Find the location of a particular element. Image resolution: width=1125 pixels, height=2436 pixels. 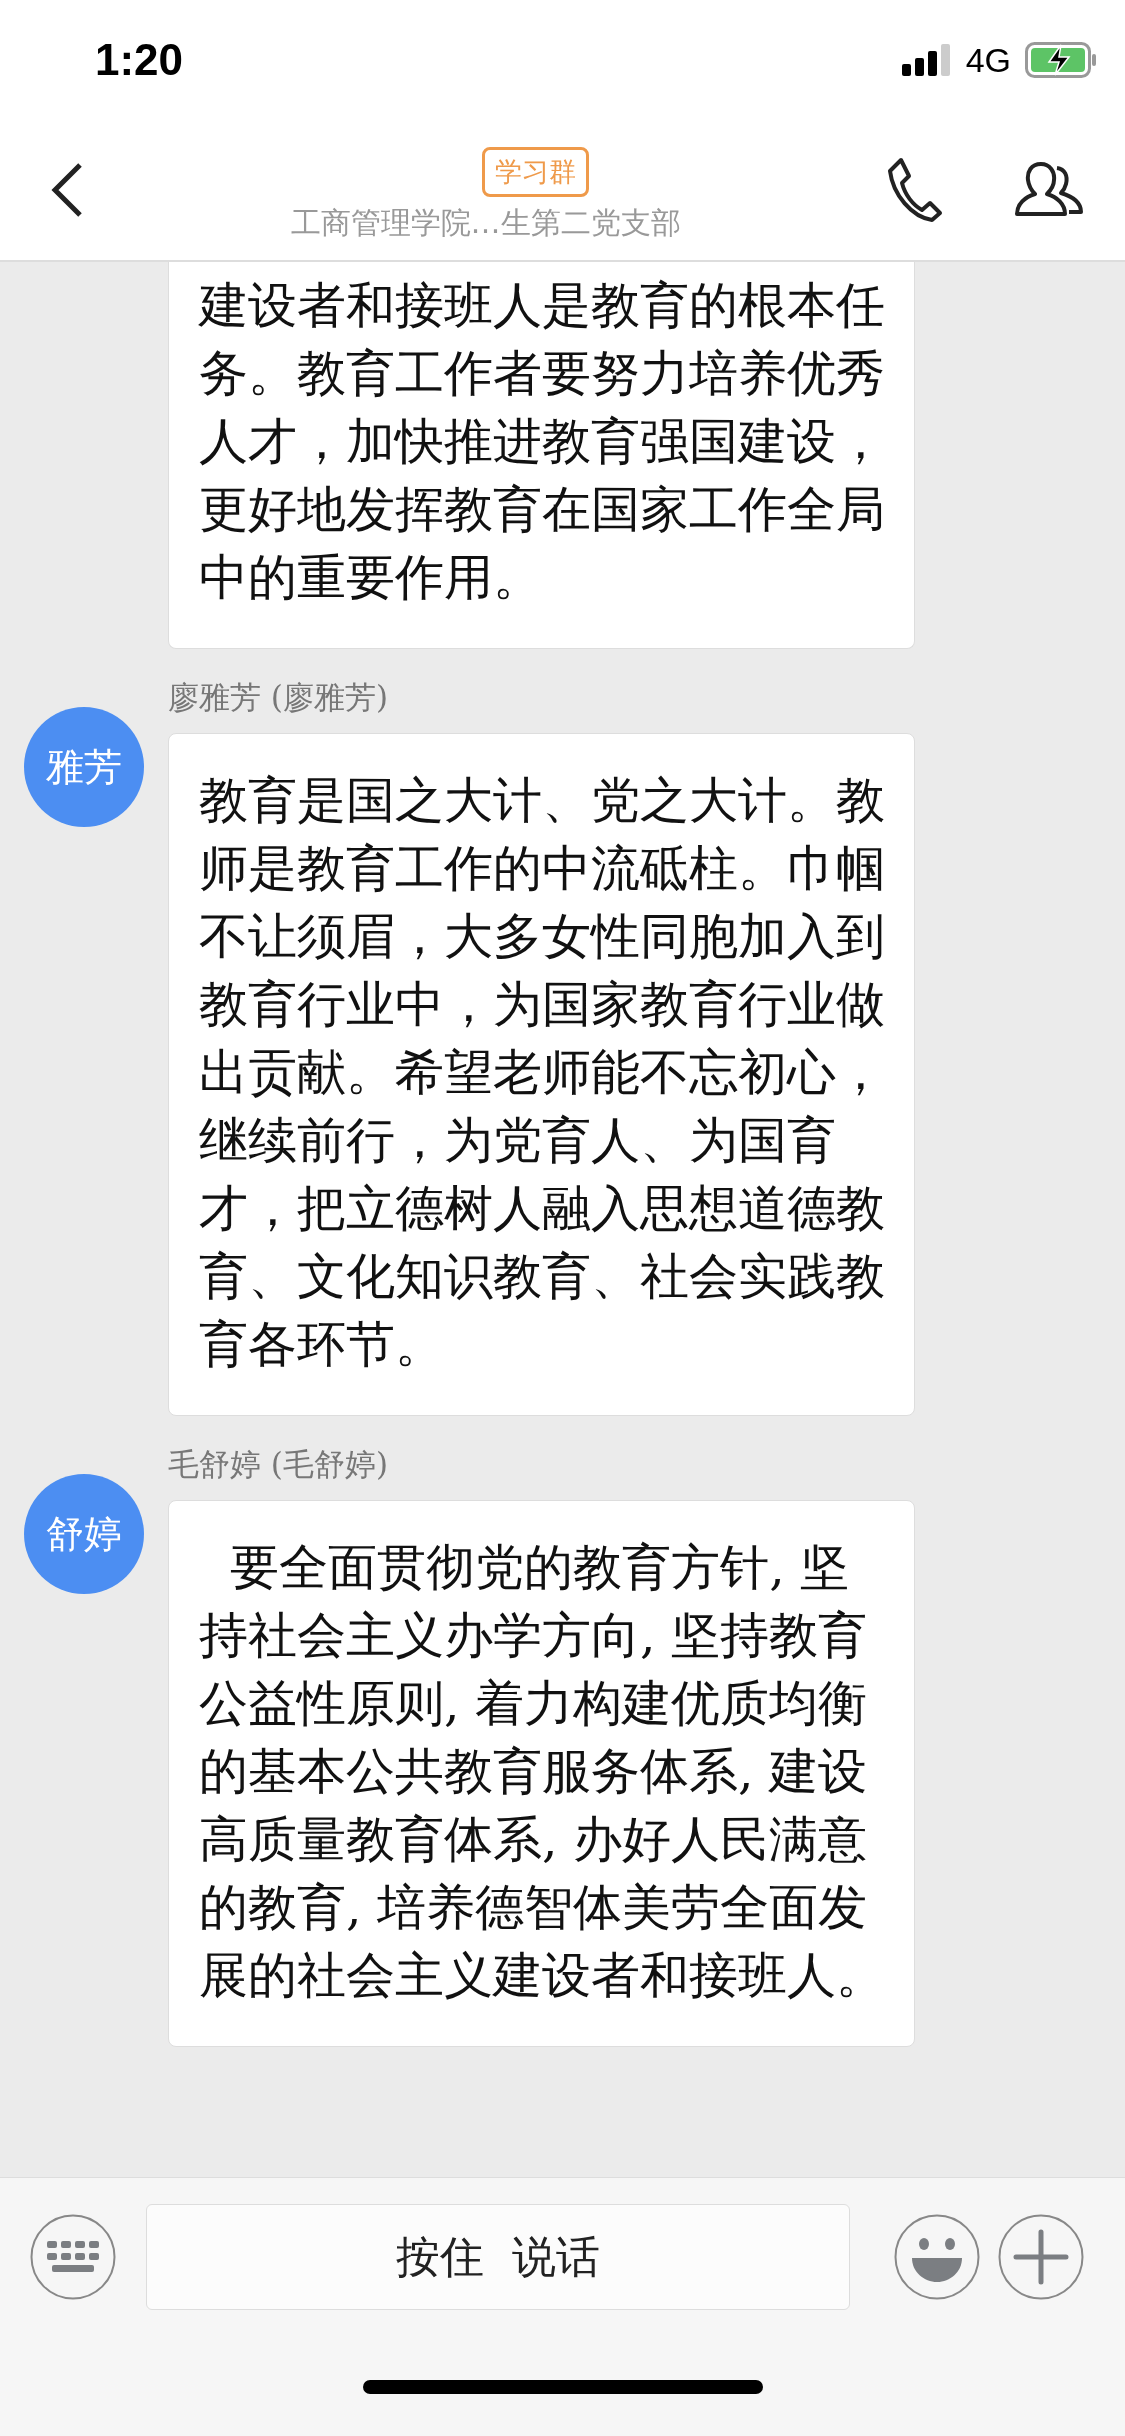

battery-charging-icon is located at coordinates (1061, 60).